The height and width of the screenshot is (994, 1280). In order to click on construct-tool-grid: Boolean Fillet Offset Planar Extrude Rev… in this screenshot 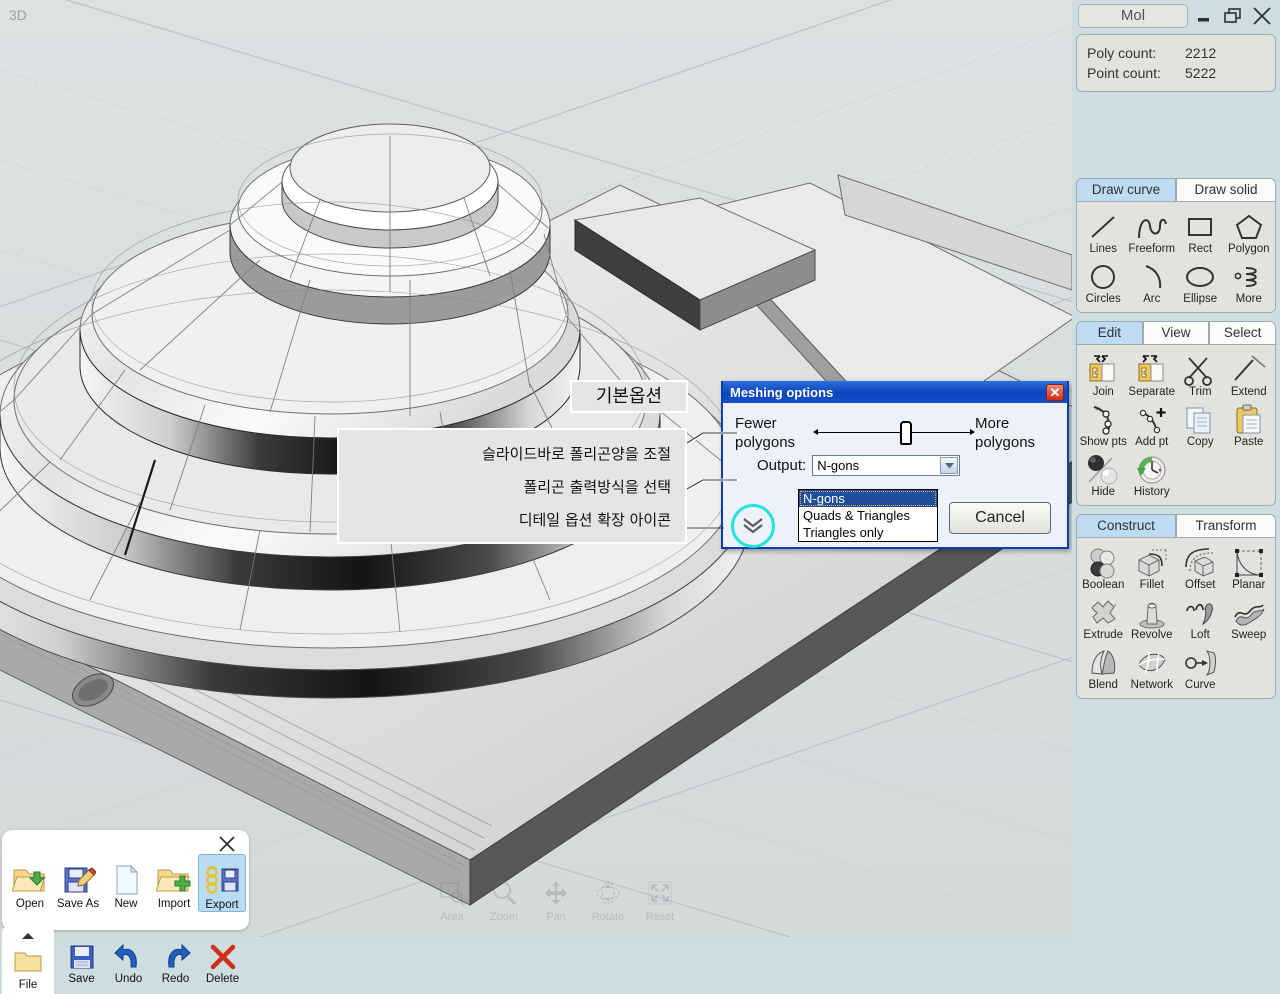, I will do `click(1176, 619)`.